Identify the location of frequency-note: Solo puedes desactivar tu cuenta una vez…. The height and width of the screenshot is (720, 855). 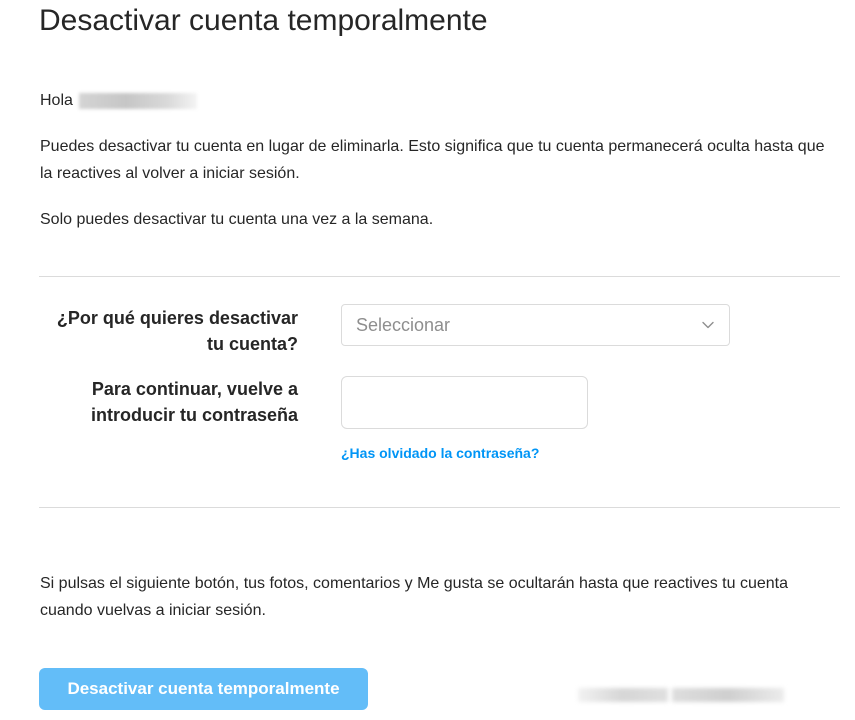
(237, 219).